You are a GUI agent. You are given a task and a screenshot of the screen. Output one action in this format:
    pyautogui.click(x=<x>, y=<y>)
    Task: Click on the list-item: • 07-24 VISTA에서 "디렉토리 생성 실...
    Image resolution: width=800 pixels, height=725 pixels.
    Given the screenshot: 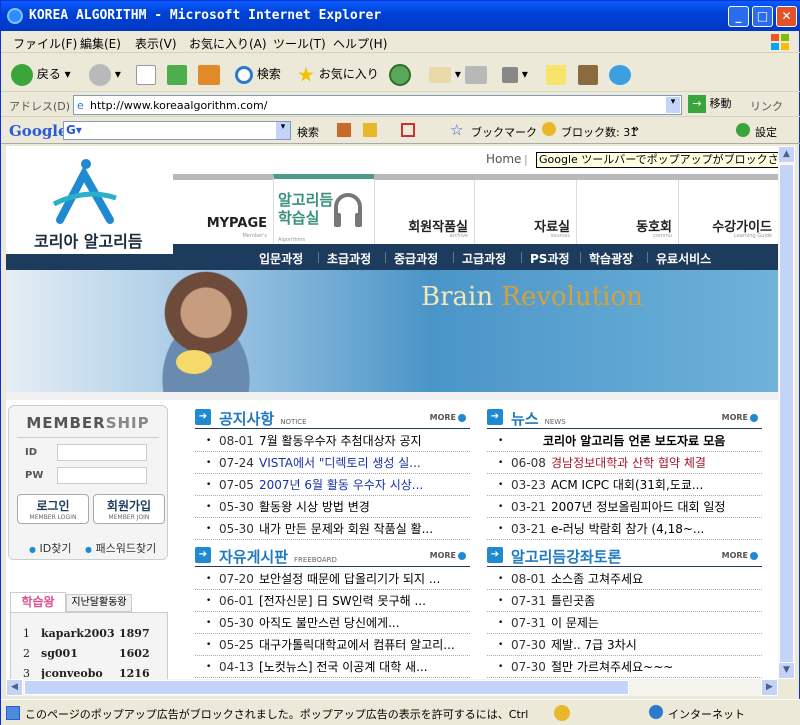 What is the action you would take?
    pyautogui.click(x=332, y=463)
    